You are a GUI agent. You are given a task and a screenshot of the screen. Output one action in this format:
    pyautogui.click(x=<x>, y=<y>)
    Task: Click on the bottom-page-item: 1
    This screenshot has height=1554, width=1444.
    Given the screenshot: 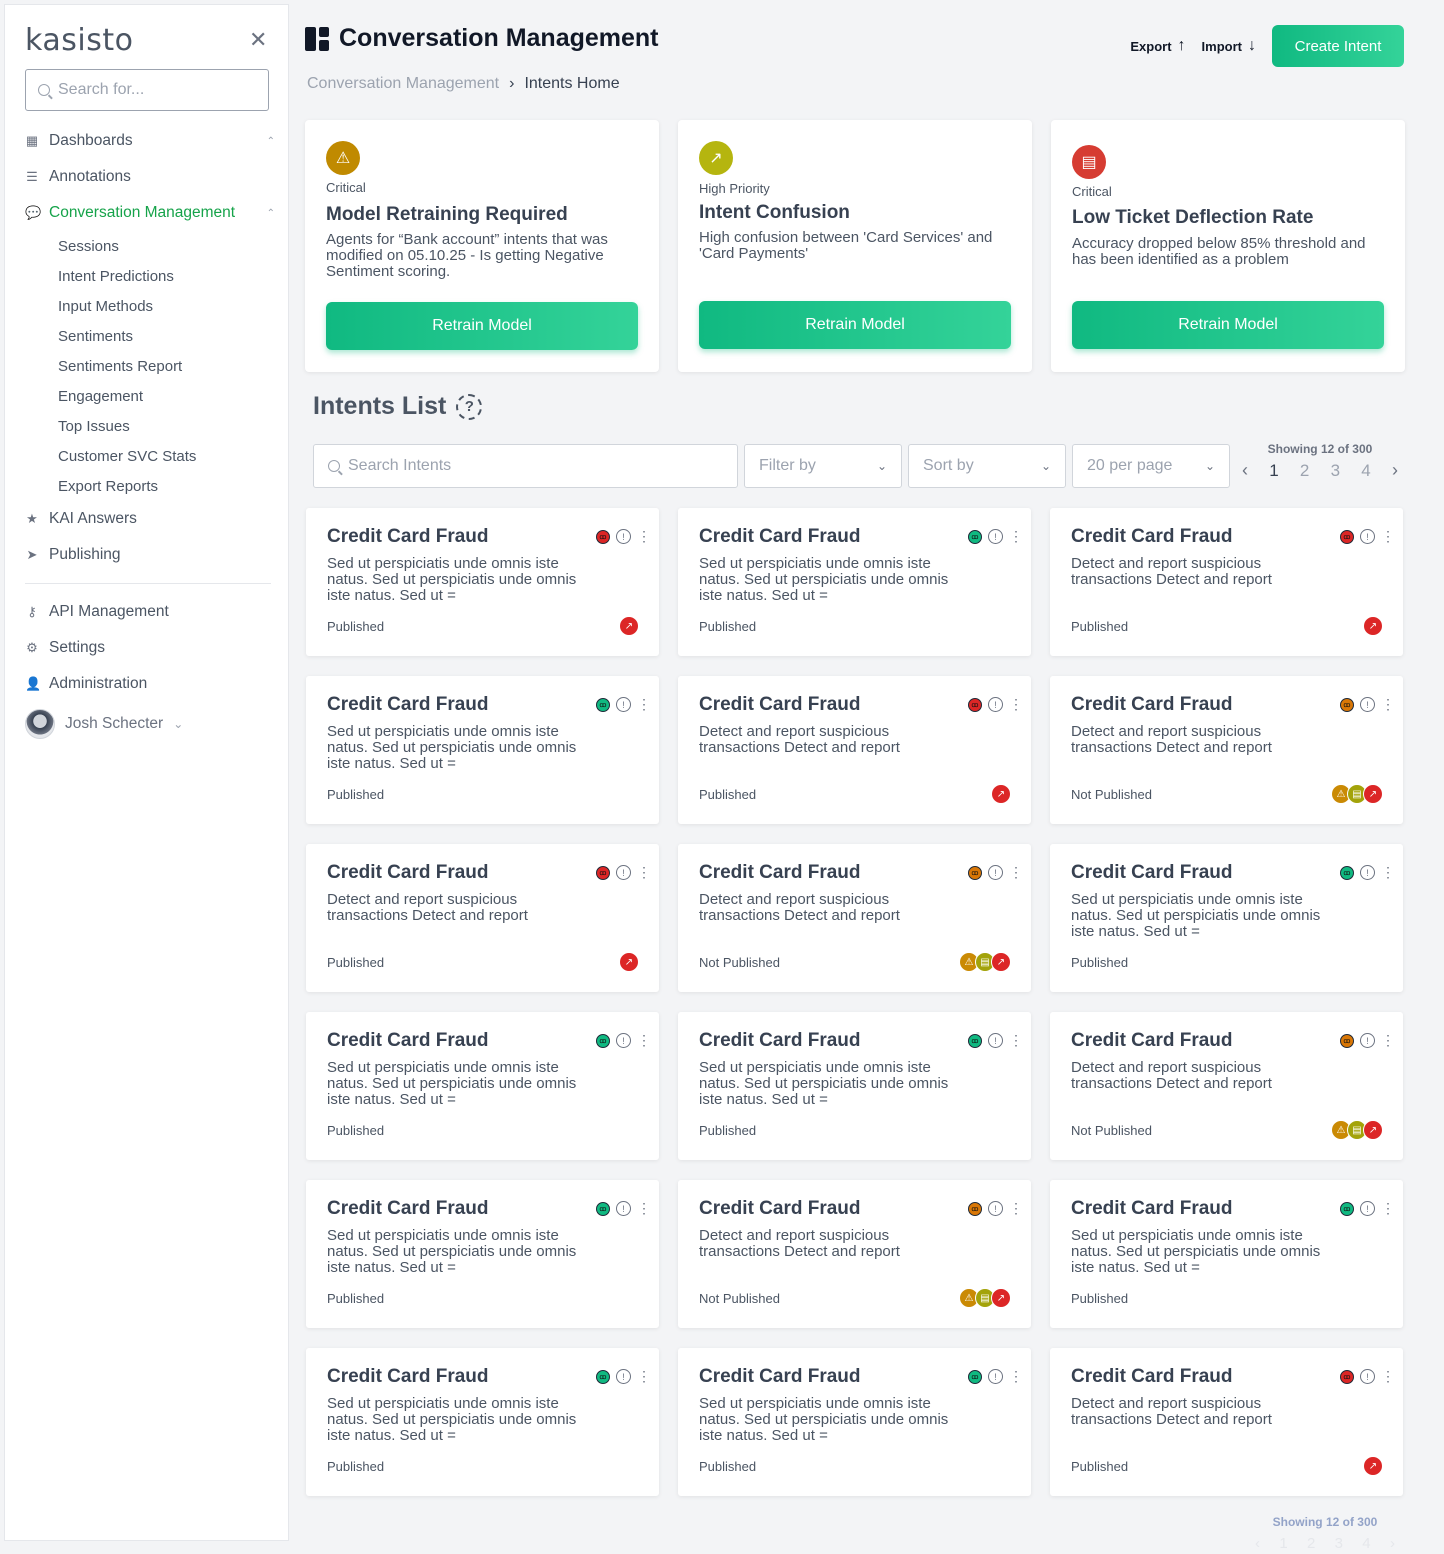 What is the action you would take?
    pyautogui.click(x=1283, y=1543)
    